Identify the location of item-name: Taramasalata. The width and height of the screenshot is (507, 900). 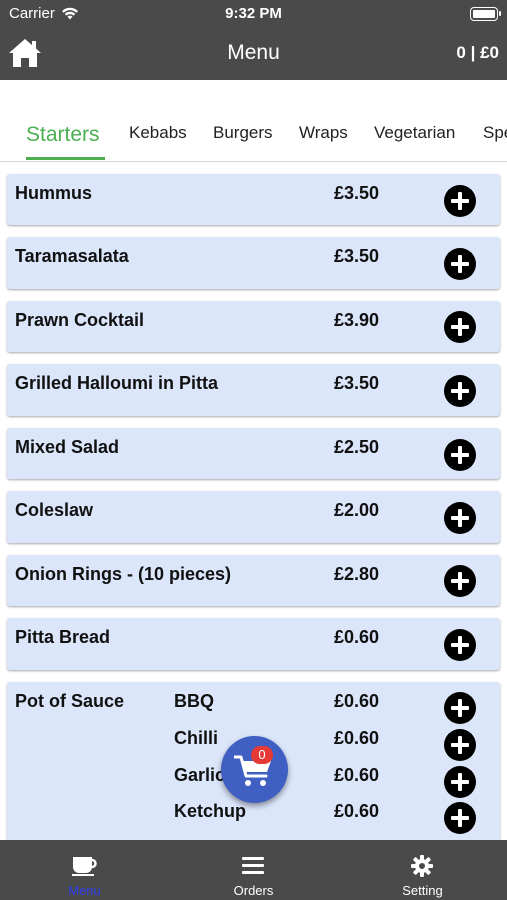
(72, 256).